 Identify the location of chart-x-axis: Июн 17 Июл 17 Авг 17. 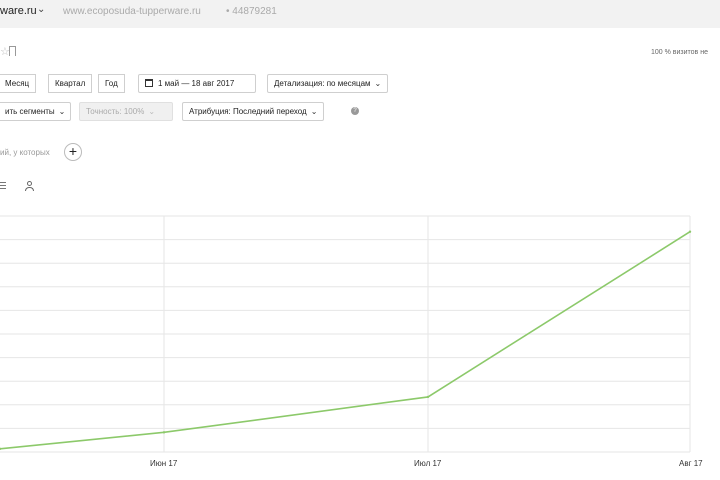
(426, 463).